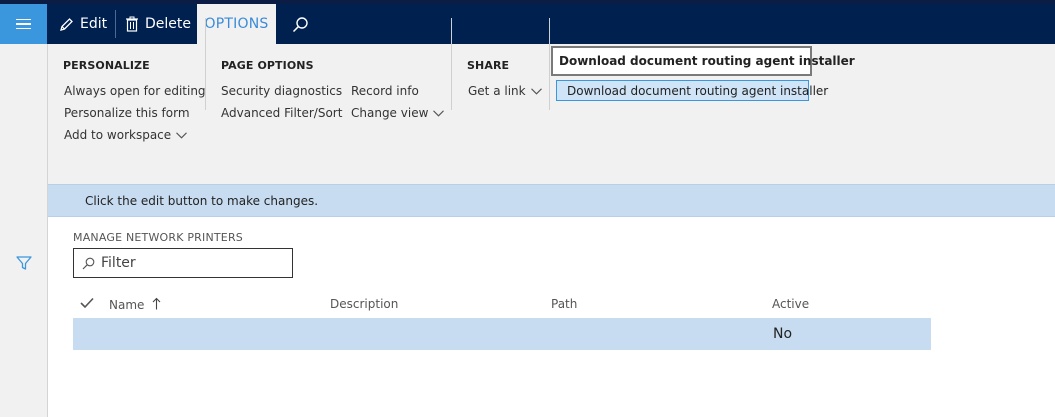 This screenshot has height=417, width=1055. Describe the element at coordinates (24, 263) in the screenshot. I see `filter-icon` at that location.